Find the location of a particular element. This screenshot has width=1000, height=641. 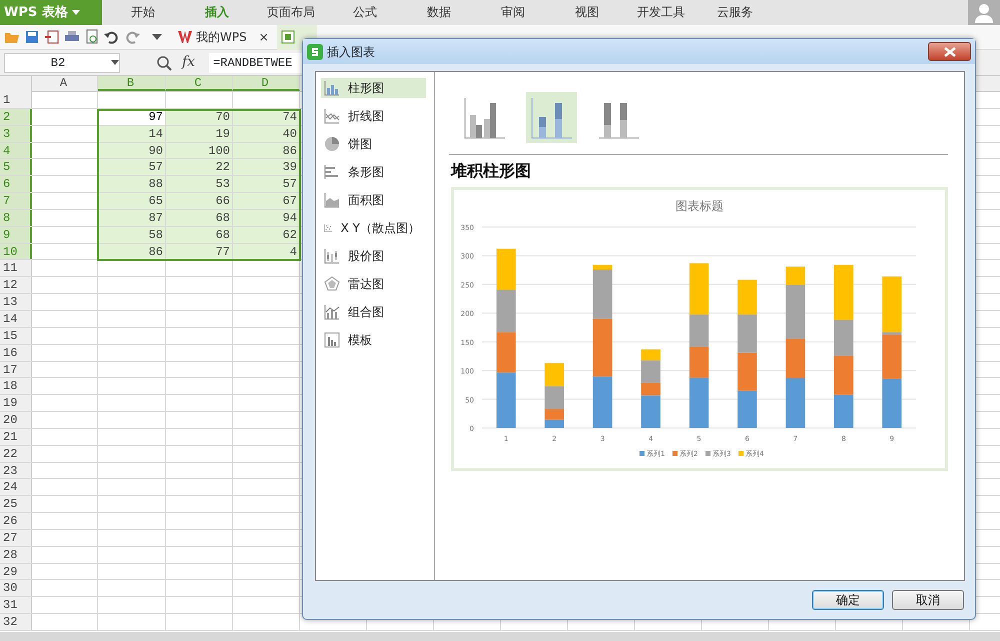

close-icon is located at coordinates (950, 51).